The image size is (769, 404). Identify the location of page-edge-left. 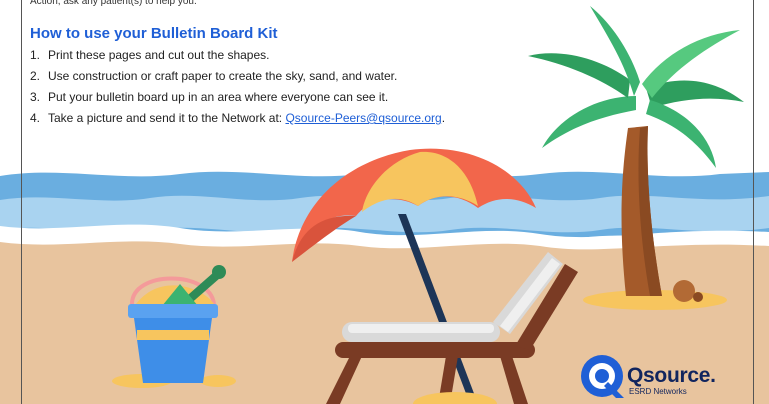
(21, 202).